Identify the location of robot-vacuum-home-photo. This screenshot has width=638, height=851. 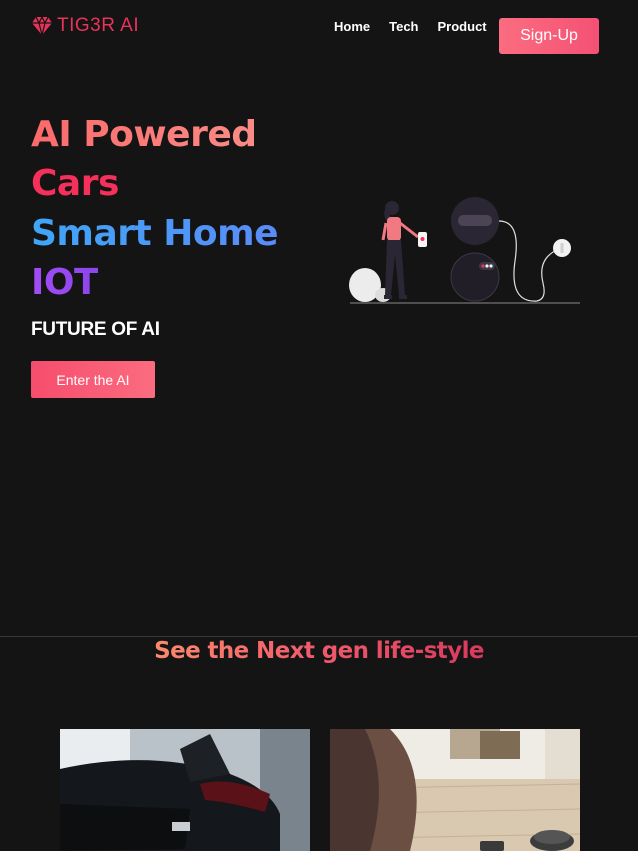
(455, 790).